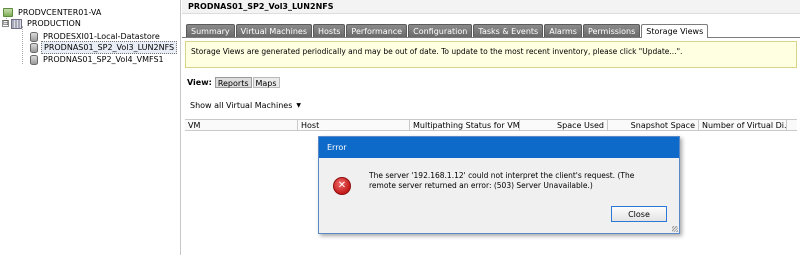 This screenshot has height=255, width=800. I want to click on collapse-toggle: ⊟, so click(5, 23).